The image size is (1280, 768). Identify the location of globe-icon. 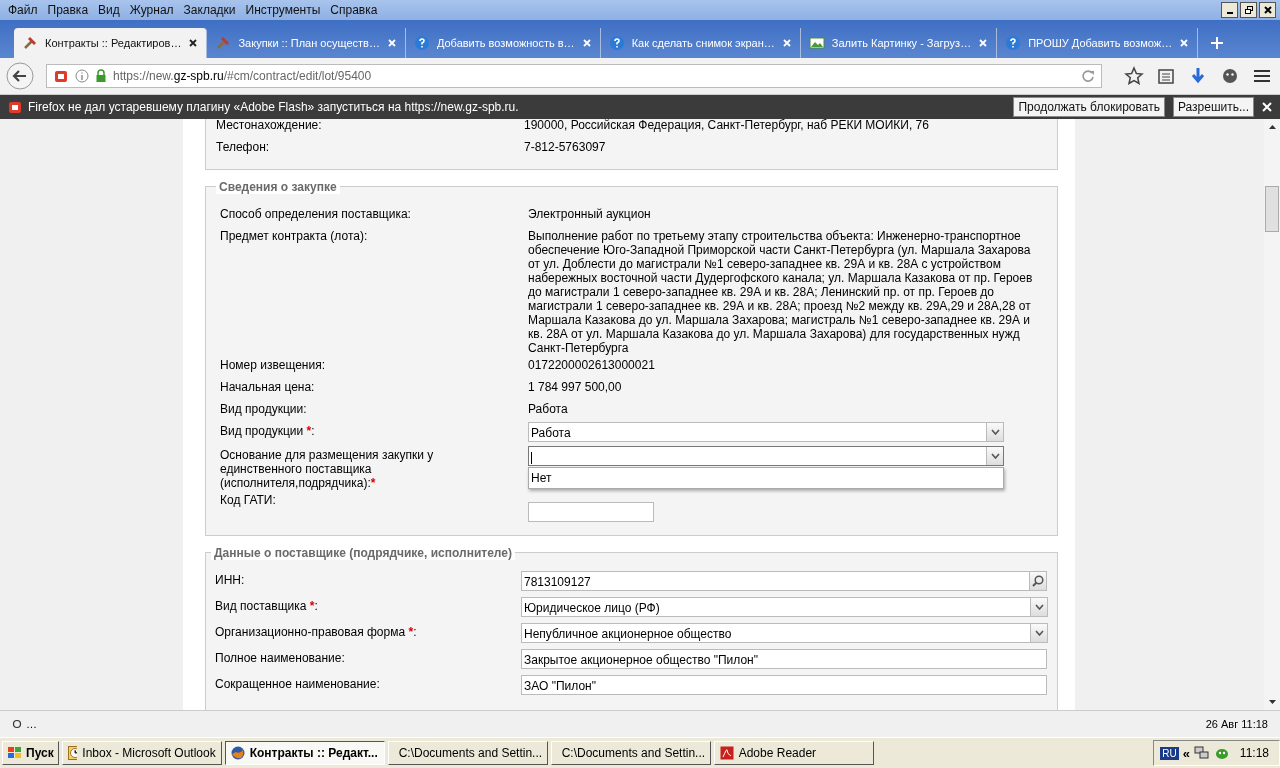
(237, 753).